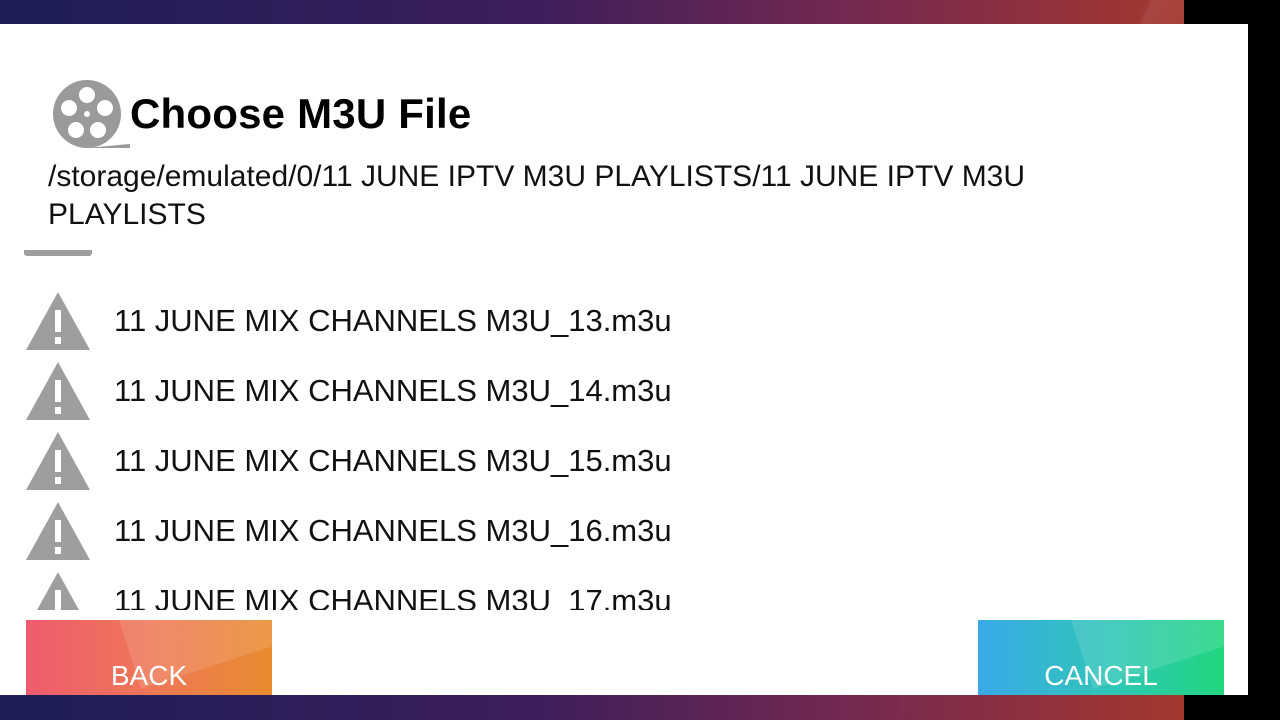 Image resolution: width=1280 pixels, height=720 pixels. What do you see at coordinates (58, 253) in the screenshot?
I see `scrolled-item-edge` at bounding box center [58, 253].